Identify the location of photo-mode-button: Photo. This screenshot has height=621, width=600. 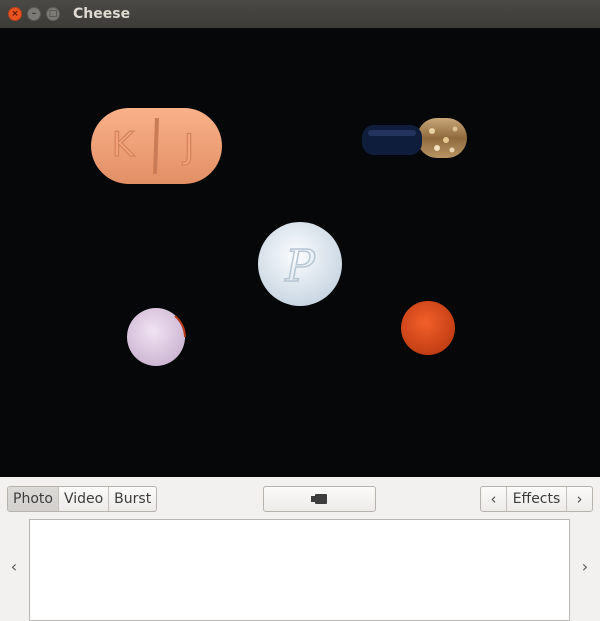
(33, 499).